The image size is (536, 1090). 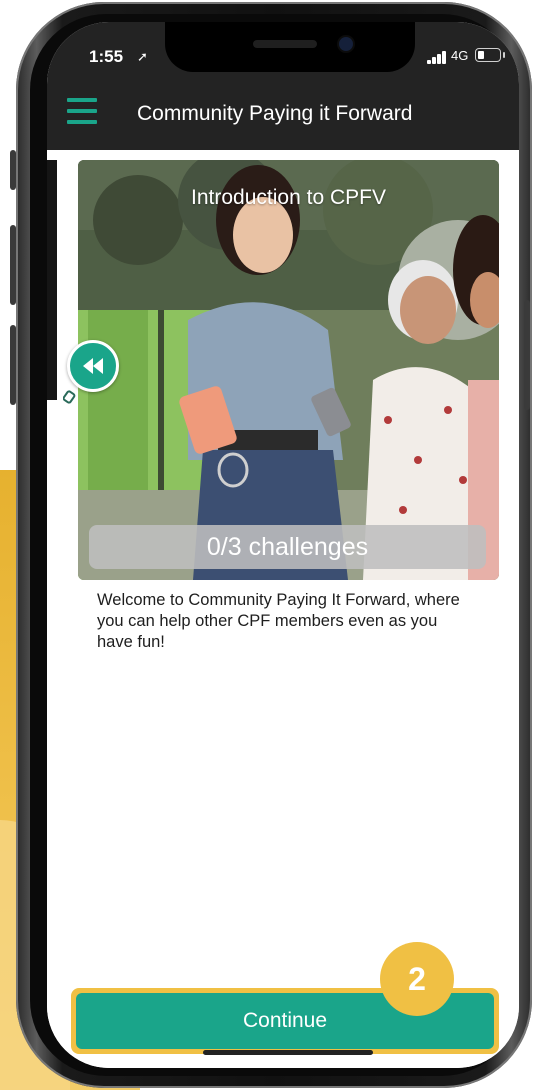 I want to click on challenge-title: Introduction to CPFV, so click(x=288, y=197).